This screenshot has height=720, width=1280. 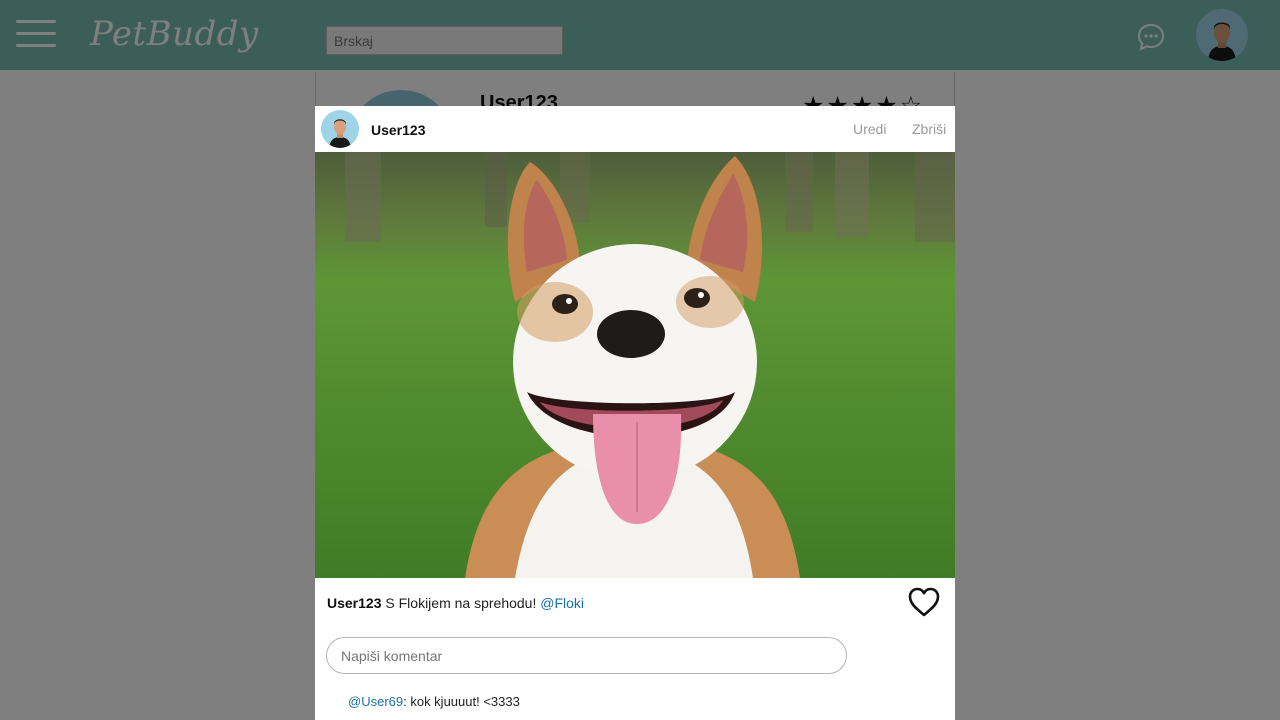 What do you see at coordinates (354, 603) in the screenshot?
I see `caption-author: User123` at bounding box center [354, 603].